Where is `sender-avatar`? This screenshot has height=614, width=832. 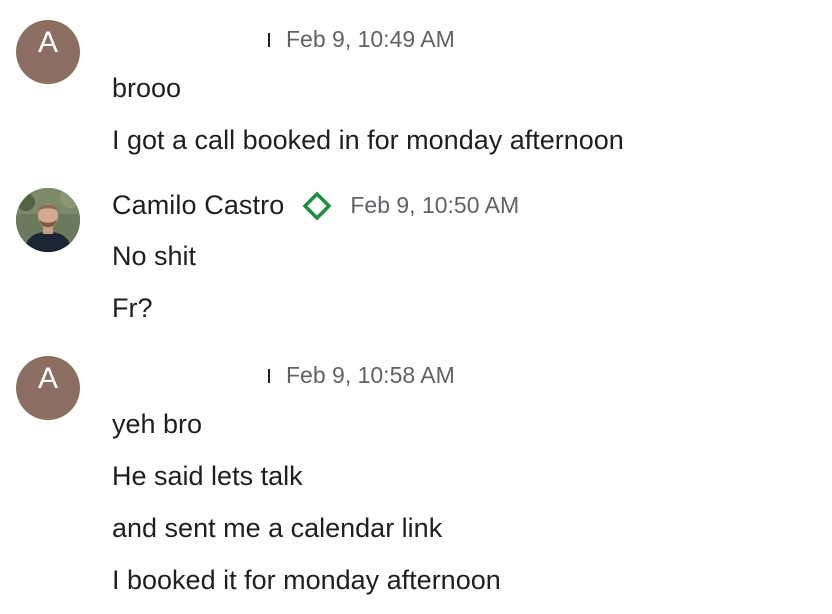
sender-avatar is located at coordinates (48, 220).